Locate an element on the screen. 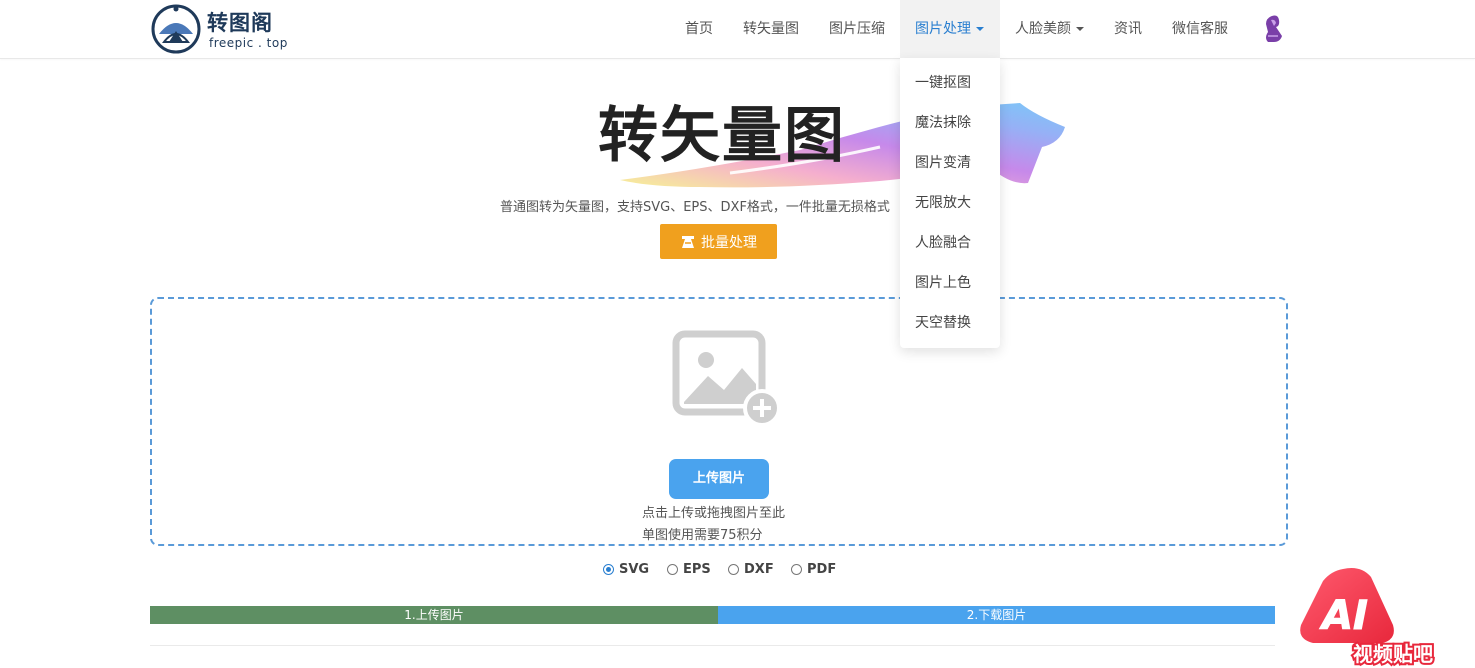 Image resolution: width=1475 pixels, height=668 pixels. format-option-svg: SVG is located at coordinates (626, 569).